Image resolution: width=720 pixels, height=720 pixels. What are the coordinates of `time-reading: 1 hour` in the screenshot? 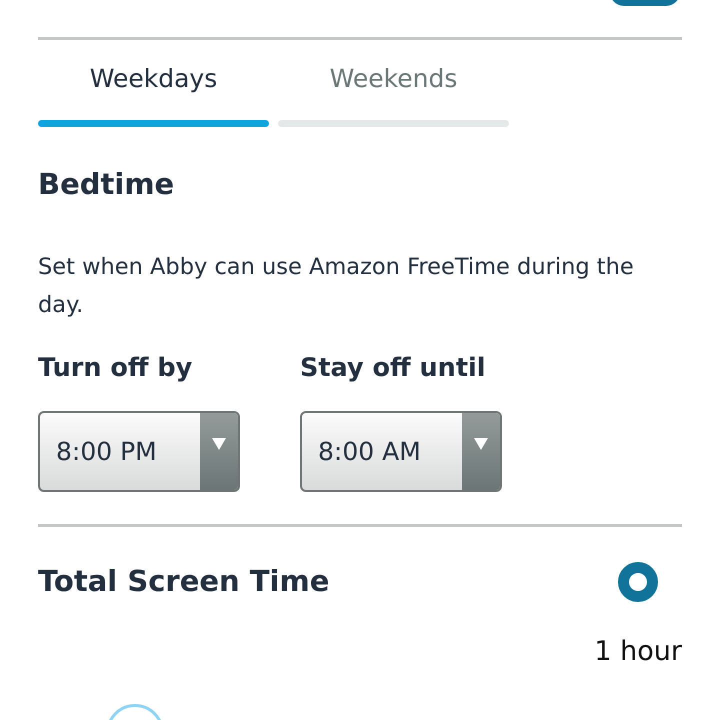 It's located at (637, 651).